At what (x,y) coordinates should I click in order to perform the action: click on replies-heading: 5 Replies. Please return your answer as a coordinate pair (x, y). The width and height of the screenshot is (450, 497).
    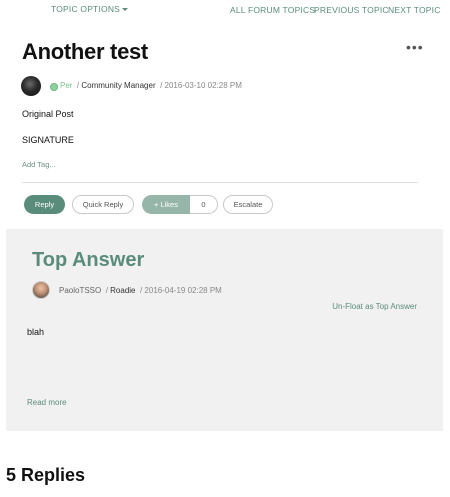
    Looking at the image, I should click on (46, 475).